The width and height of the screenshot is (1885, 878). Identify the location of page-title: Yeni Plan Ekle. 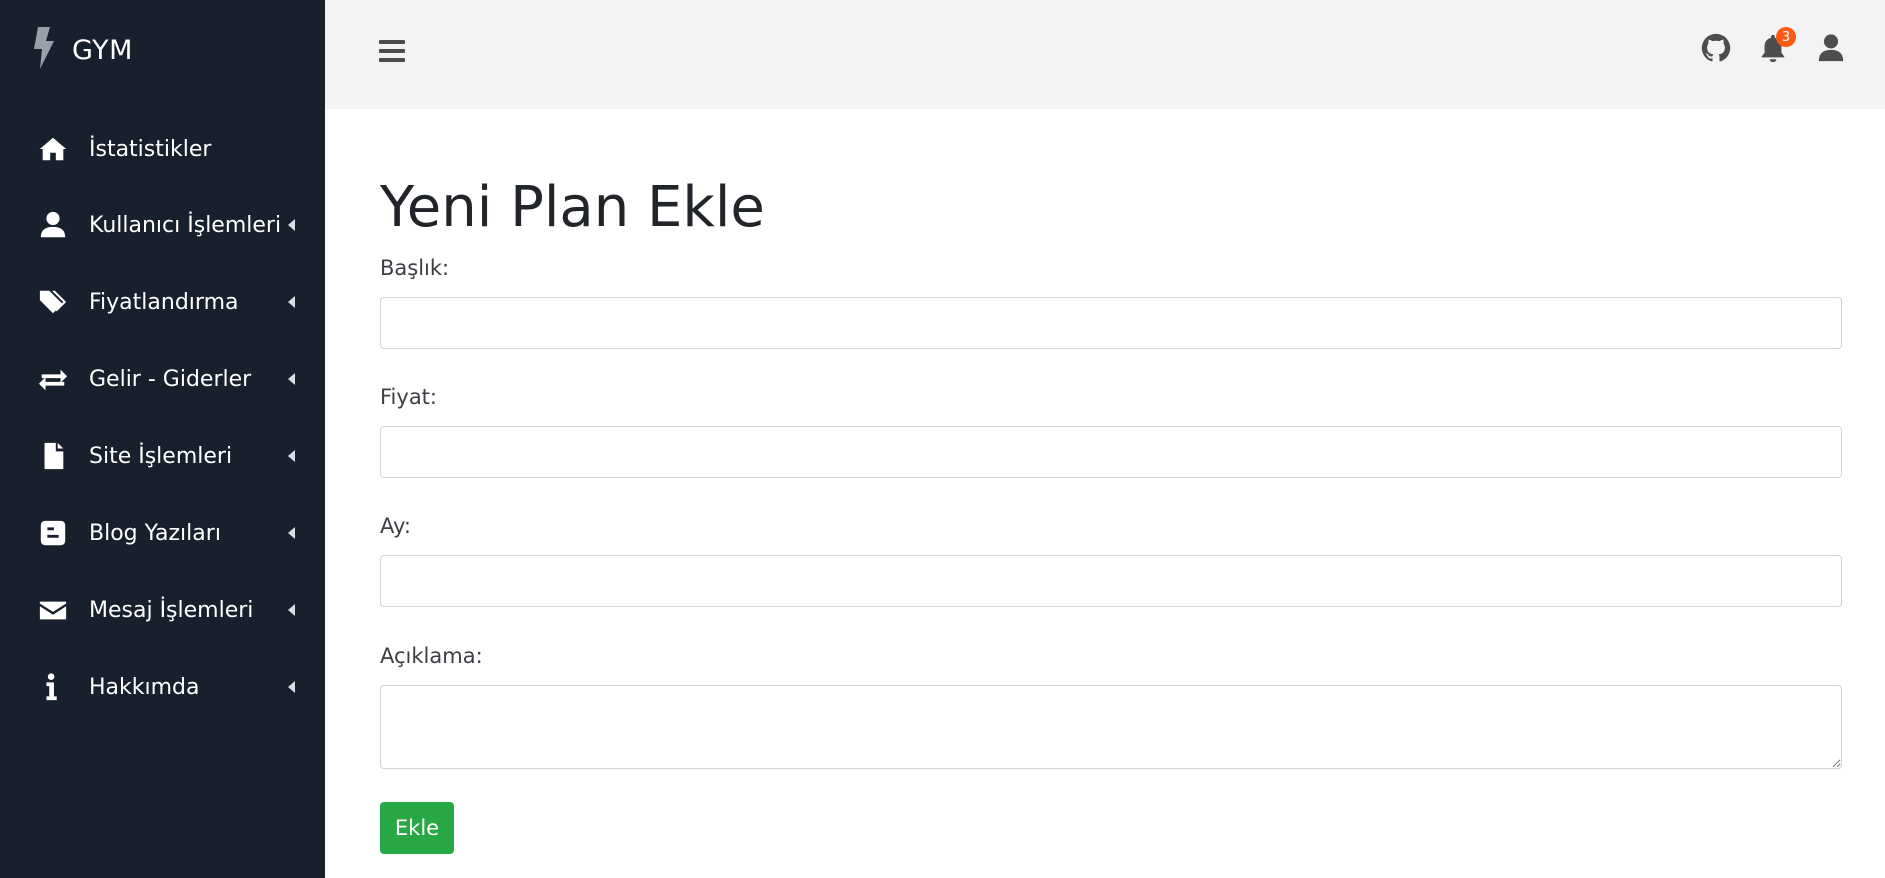
(572, 207).